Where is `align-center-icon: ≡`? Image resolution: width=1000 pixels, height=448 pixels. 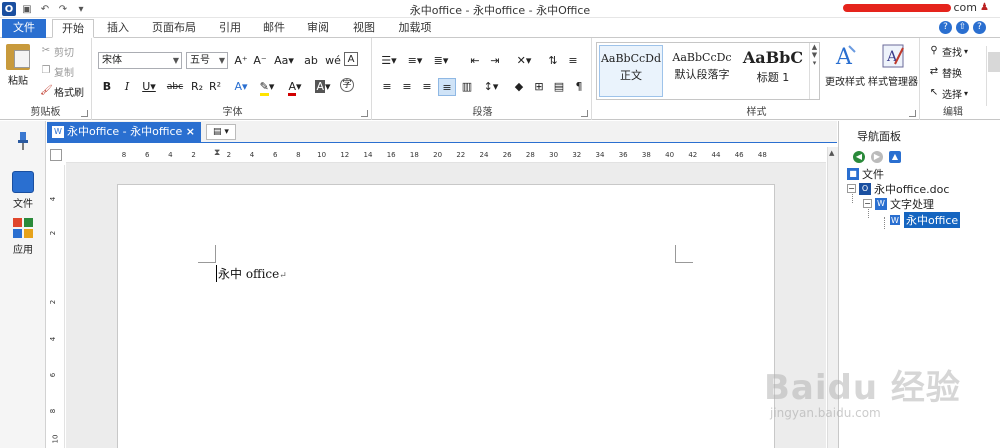 align-center-icon: ≡ is located at coordinates (407, 87).